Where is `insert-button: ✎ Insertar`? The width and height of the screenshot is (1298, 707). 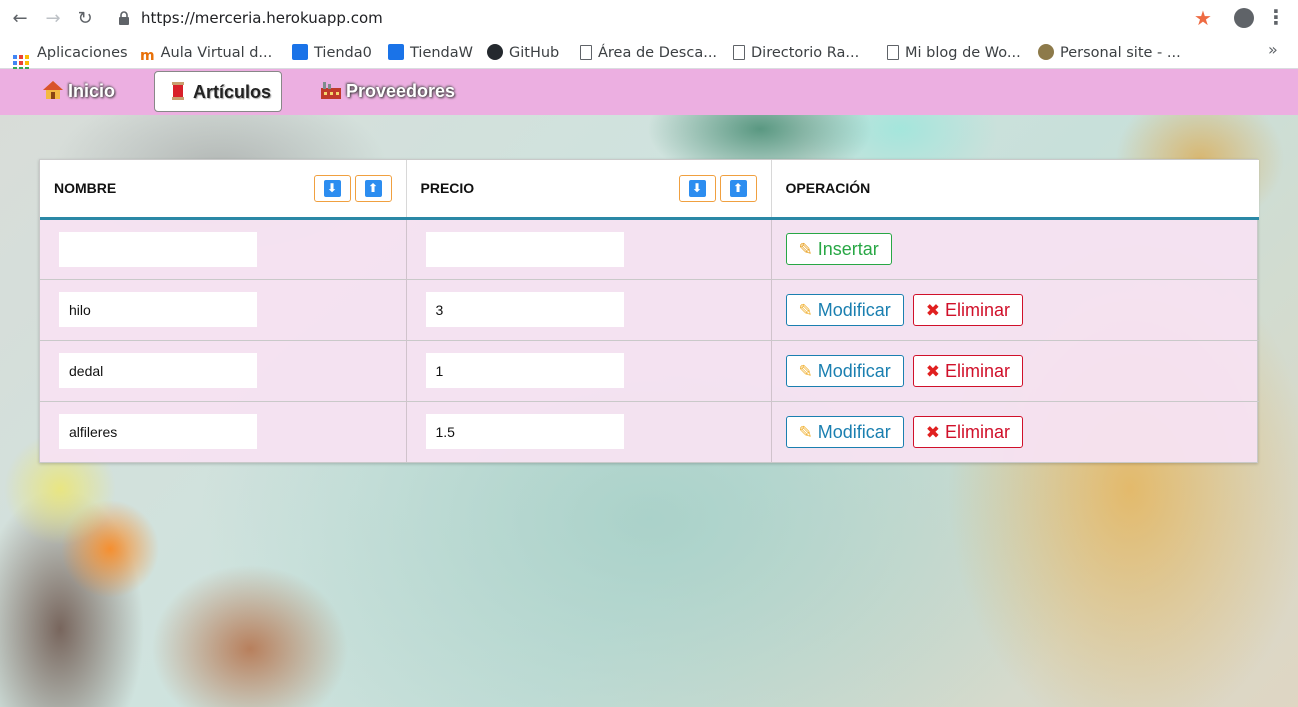 insert-button: ✎ Insertar is located at coordinates (838, 249).